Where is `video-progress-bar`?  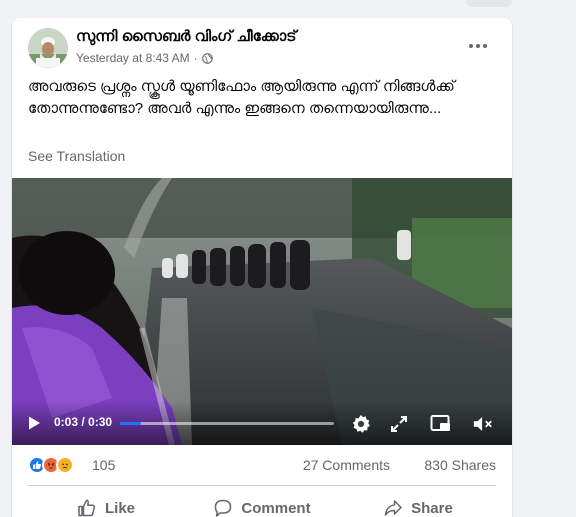 video-progress-bar is located at coordinates (227, 423).